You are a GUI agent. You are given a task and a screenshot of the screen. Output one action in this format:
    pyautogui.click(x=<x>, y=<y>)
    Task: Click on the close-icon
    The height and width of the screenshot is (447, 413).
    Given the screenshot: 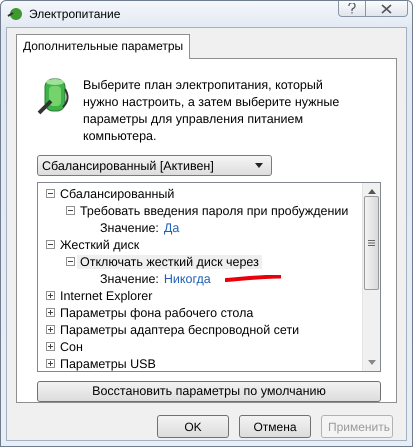 What is the action you would take?
    pyautogui.click(x=386, y=9)
    